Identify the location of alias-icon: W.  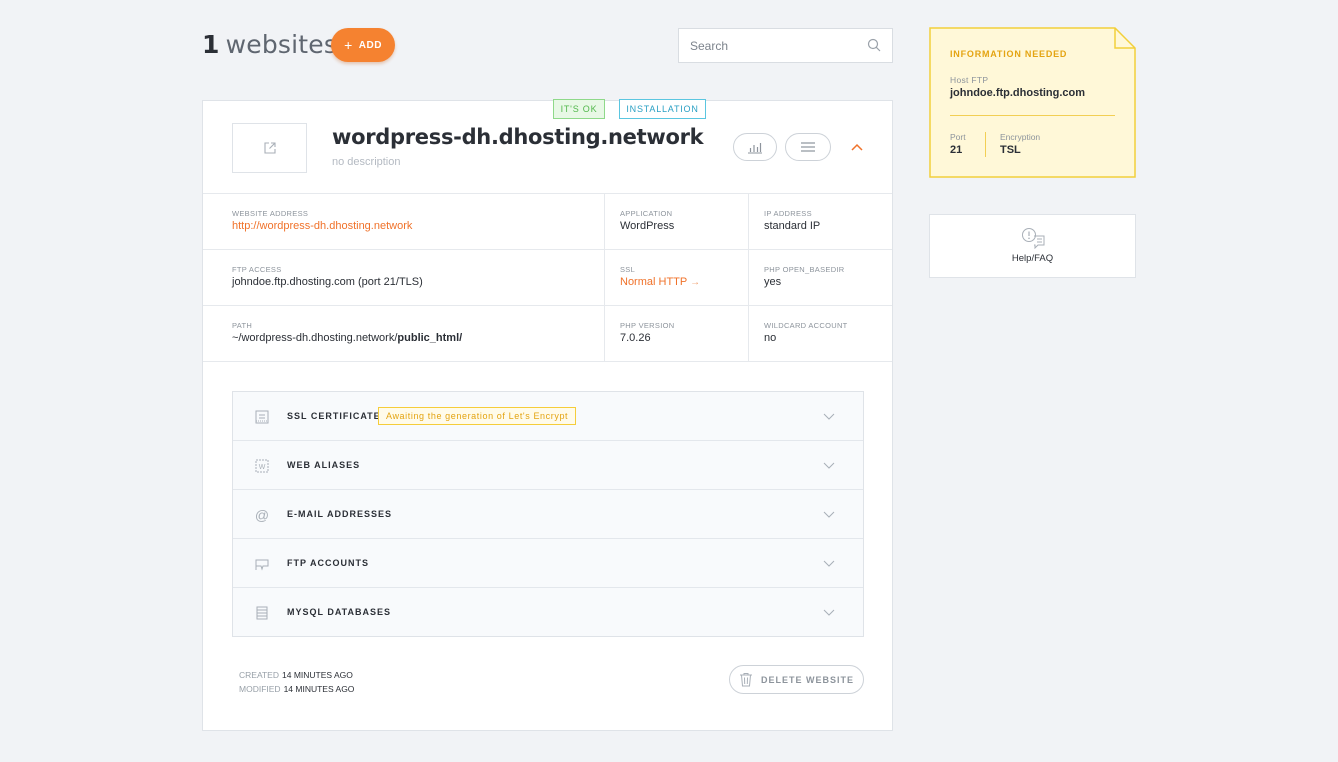
(262, 466).